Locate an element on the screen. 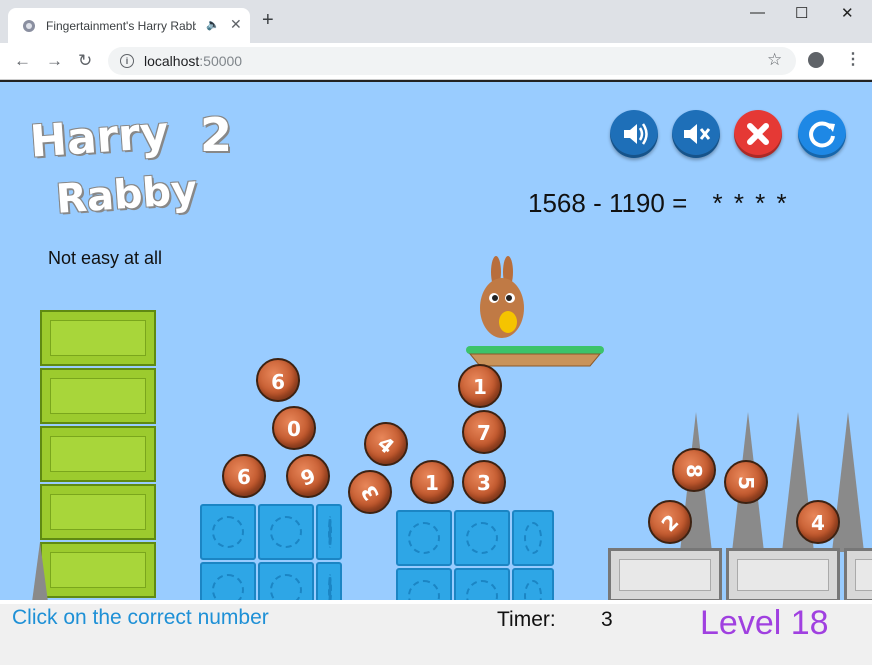 The image size is (872, 665). spike-left is located at coordinates (40, 571).